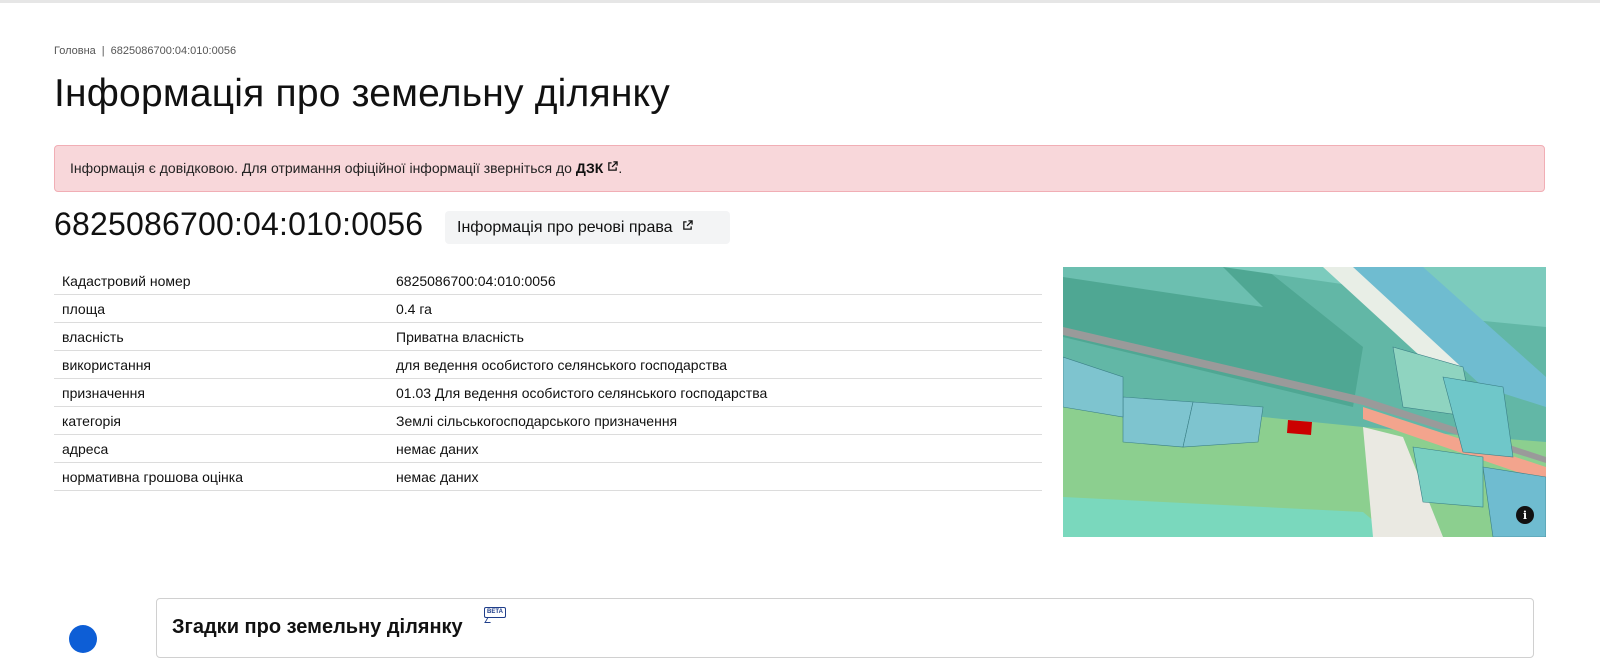 The width and height of the screenshot is (1600, 658). I want to click on mentions-panel: Згадки про земельну ділянку BETA, so click(845, 628).